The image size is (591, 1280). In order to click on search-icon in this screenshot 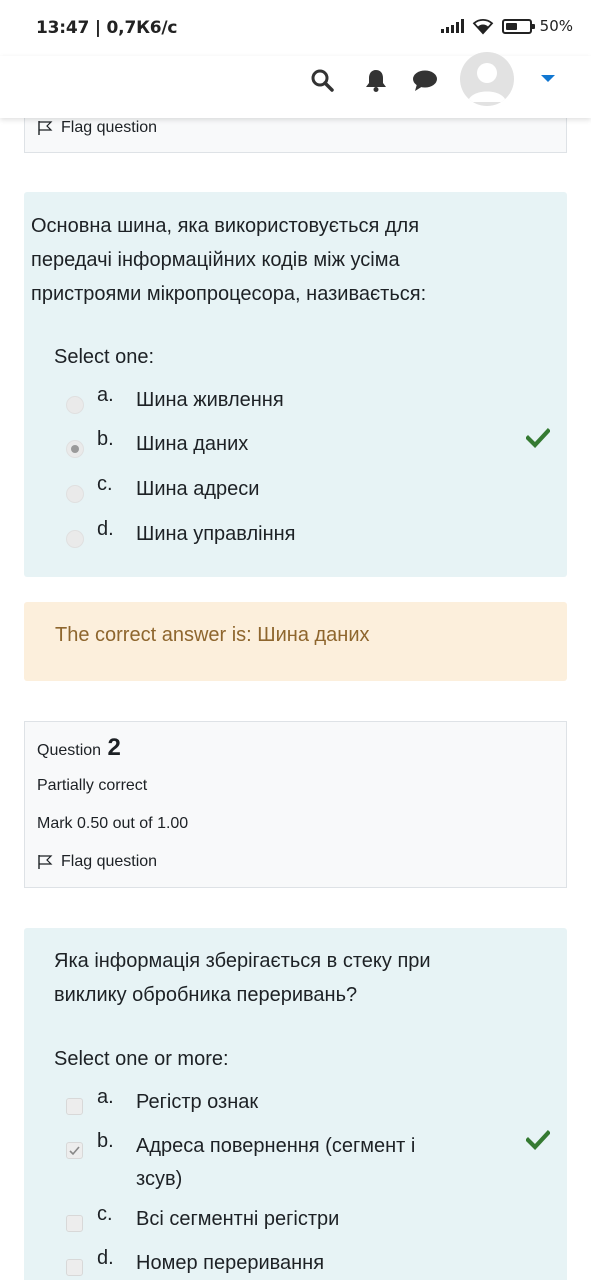, I will do `click(322, 80)`.